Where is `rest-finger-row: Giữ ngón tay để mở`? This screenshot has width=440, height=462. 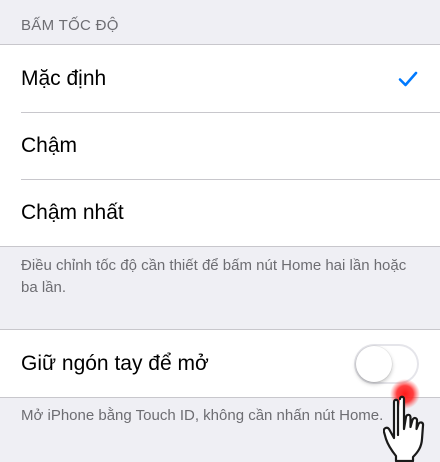 rest-finger-row: Giữ ngón tay để mở is located at coordinates (220, 363).